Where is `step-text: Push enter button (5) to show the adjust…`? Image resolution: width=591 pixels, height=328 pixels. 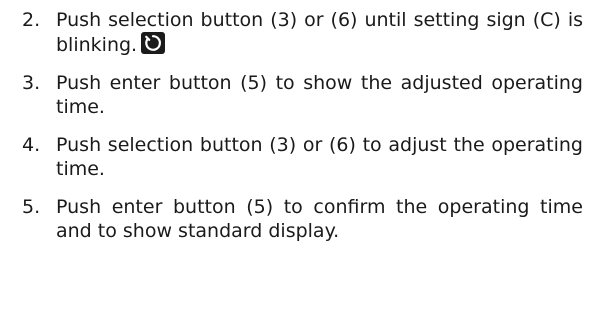
step-text: Push enter button (5) to show the adjust… is located at coordinates (319, 95).